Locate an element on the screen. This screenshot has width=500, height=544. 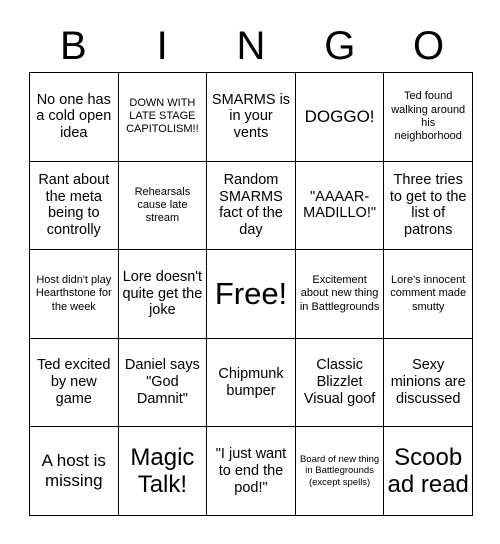
bingo-cell-b4: Ted excited by new game is located at coordinates (74, 383).